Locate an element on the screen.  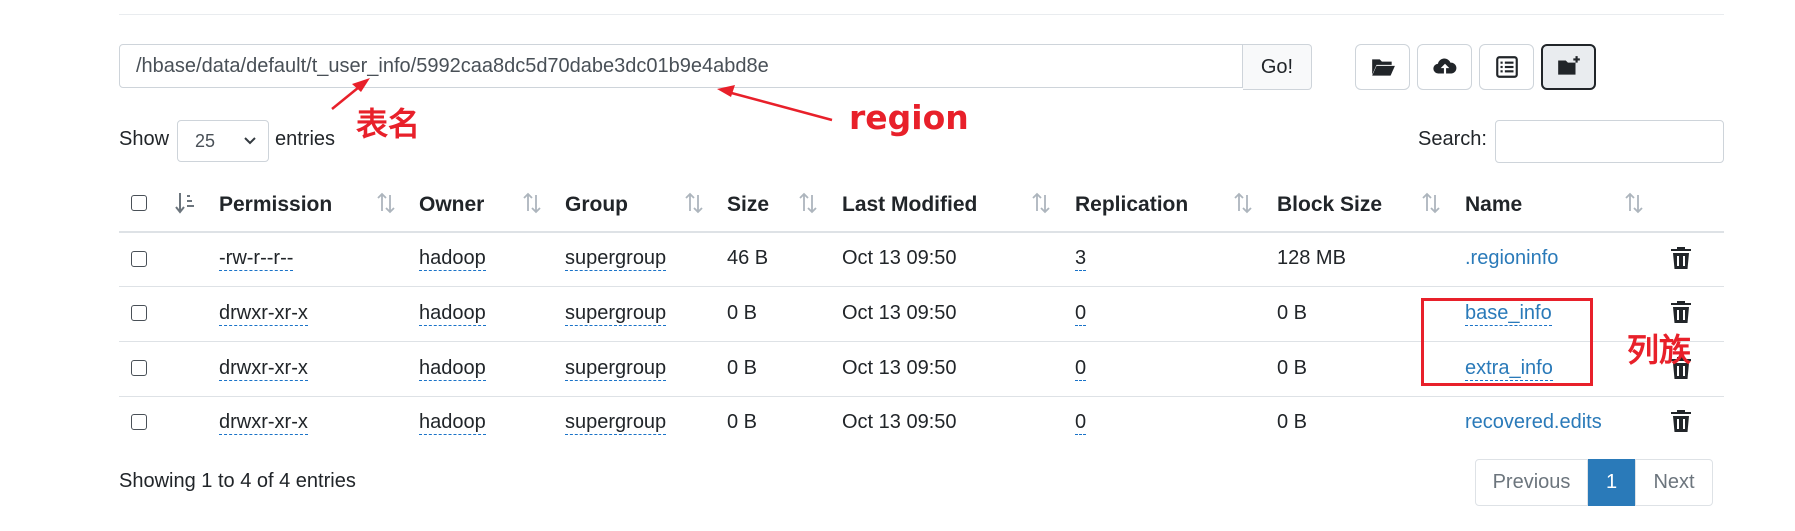
column-family-highlight is located at coordinates (1507, 342).